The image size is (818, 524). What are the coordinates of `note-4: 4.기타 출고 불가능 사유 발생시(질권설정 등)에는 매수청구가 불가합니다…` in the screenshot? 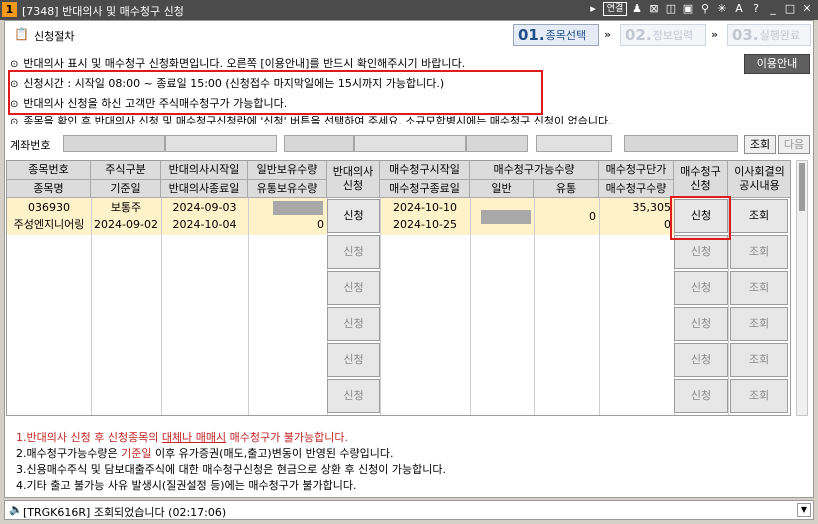 It's located at (186, 485).